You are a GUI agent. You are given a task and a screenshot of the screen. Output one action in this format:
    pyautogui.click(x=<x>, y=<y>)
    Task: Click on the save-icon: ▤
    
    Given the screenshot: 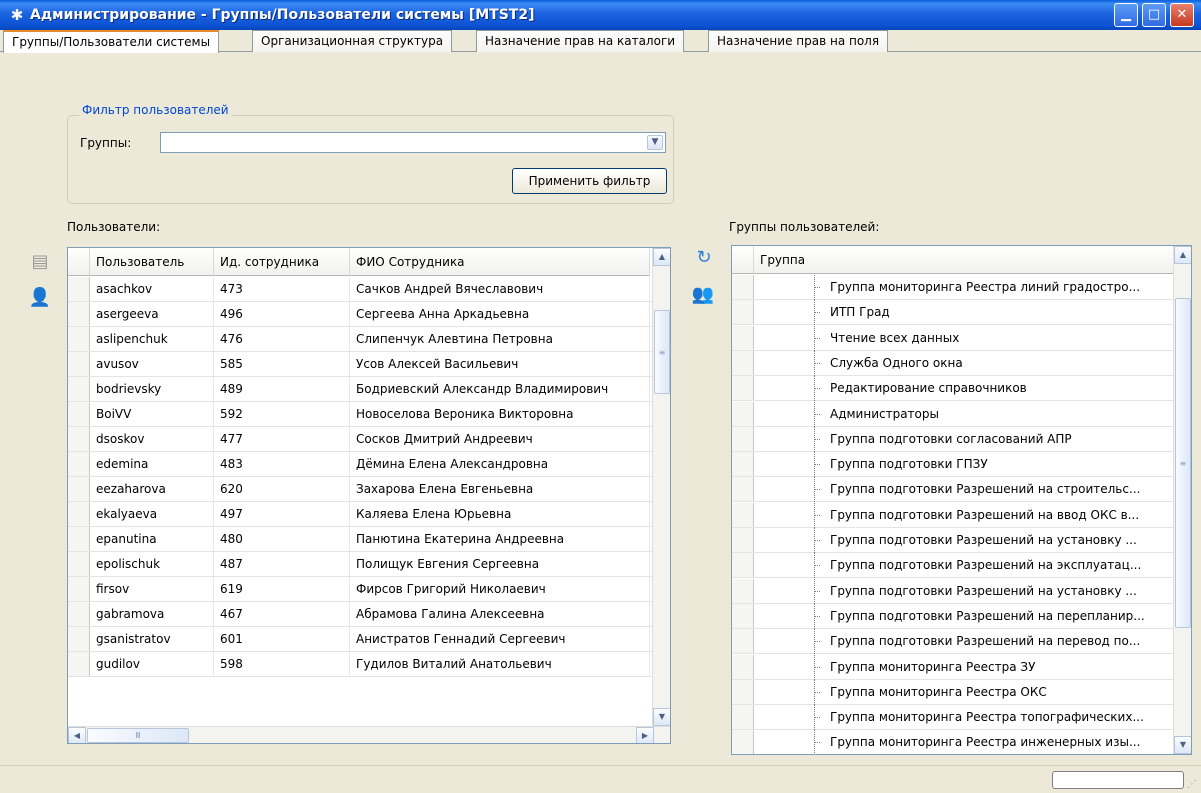 What is the action you would take?
    pyautogui.click(x=40, y=262)
    